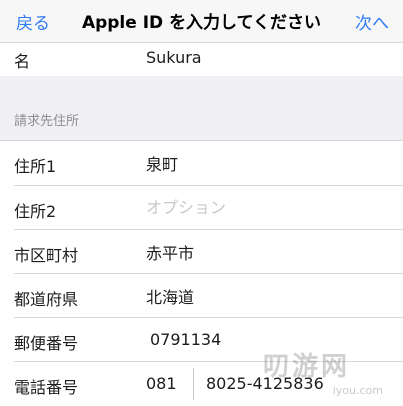  Describe the element at coordinates (307, 367) in the screenshot. I see `watermark-logo: 叨游网` at that location.